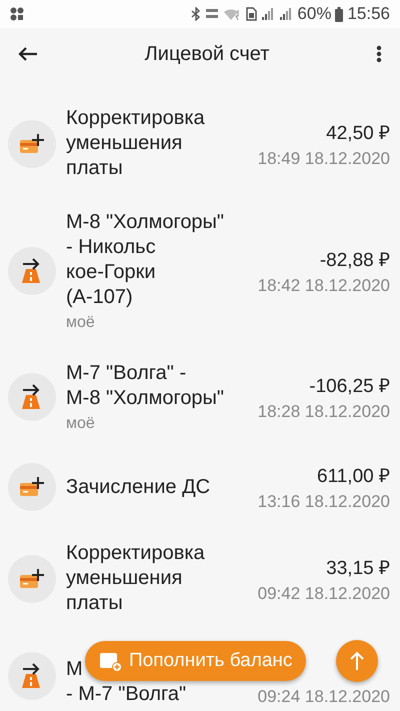 The width and height of the screenshot is (400, 711). What do you see at coordinates (358, 568) in the screenshot?
I see `transaction-amount: 33,15 ₽` at bounding box center [358, 568].